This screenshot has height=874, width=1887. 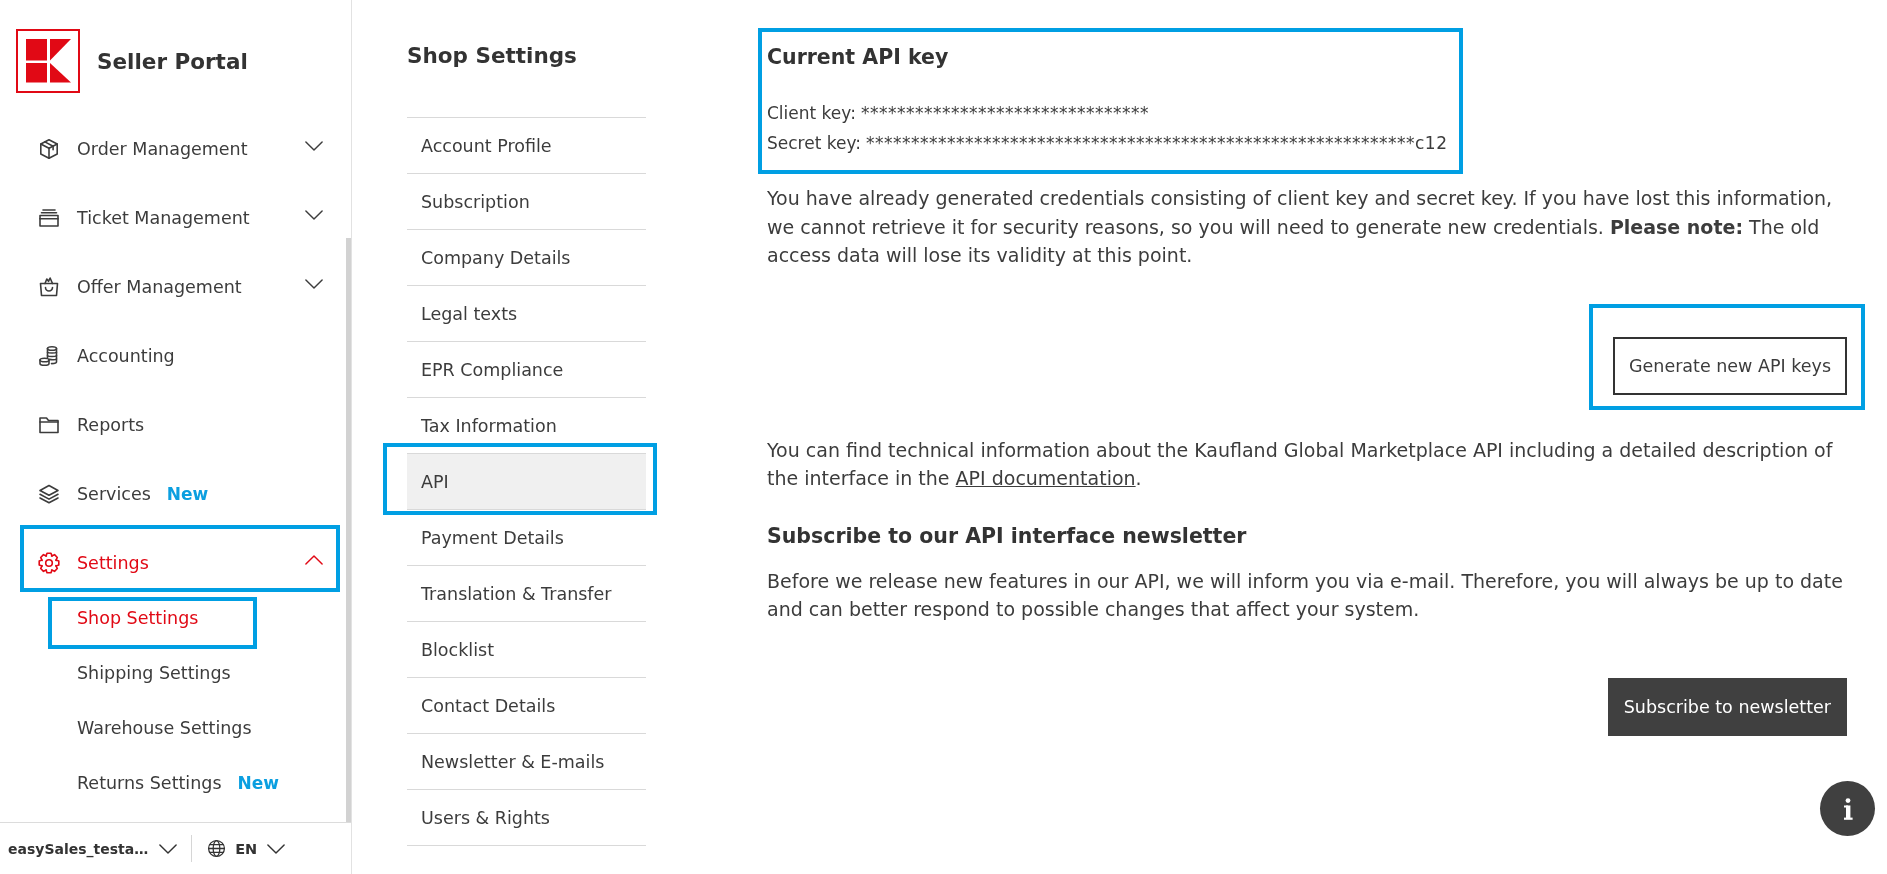 What do you see at coordinates (348, 530) in the screenshot?
I see `scrollbar` at bounding box center [348, 530].